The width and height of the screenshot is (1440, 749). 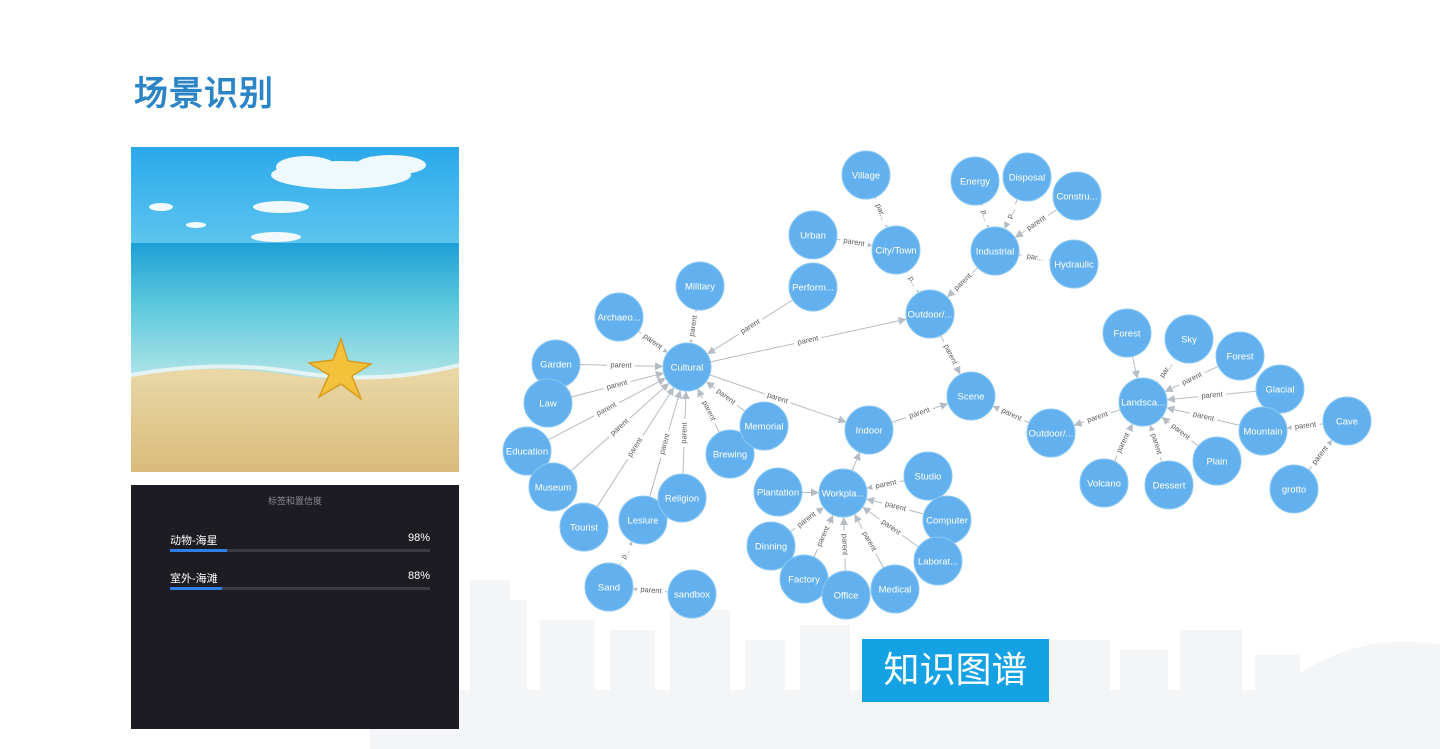 I want to click on graph-node-urban: Urban, so click(x=813, y=235).